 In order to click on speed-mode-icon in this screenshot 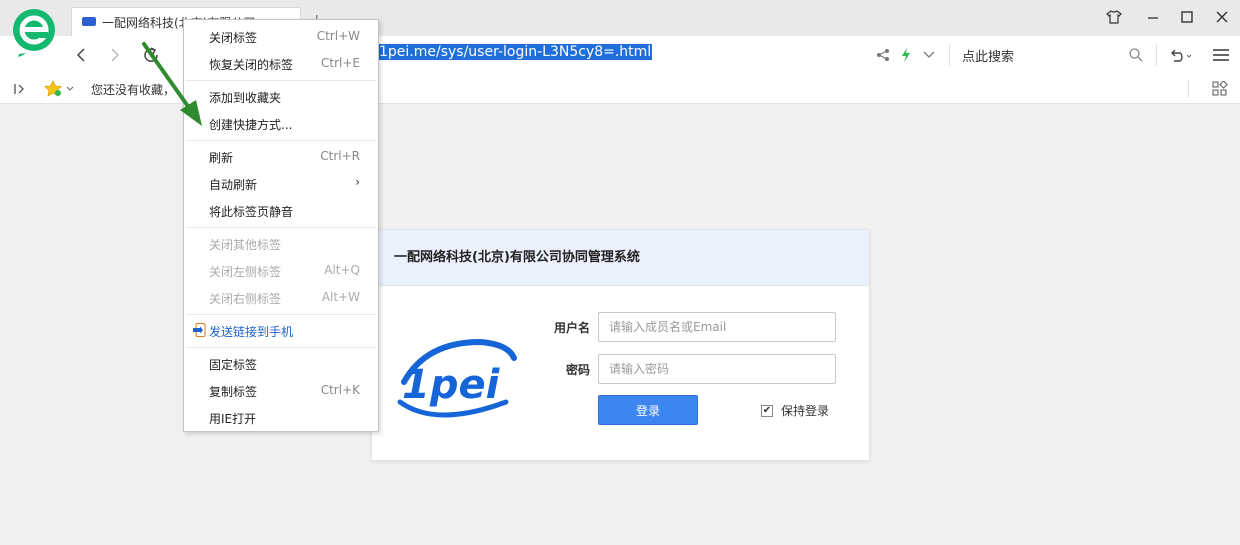, I will do `click(906, 55)`.